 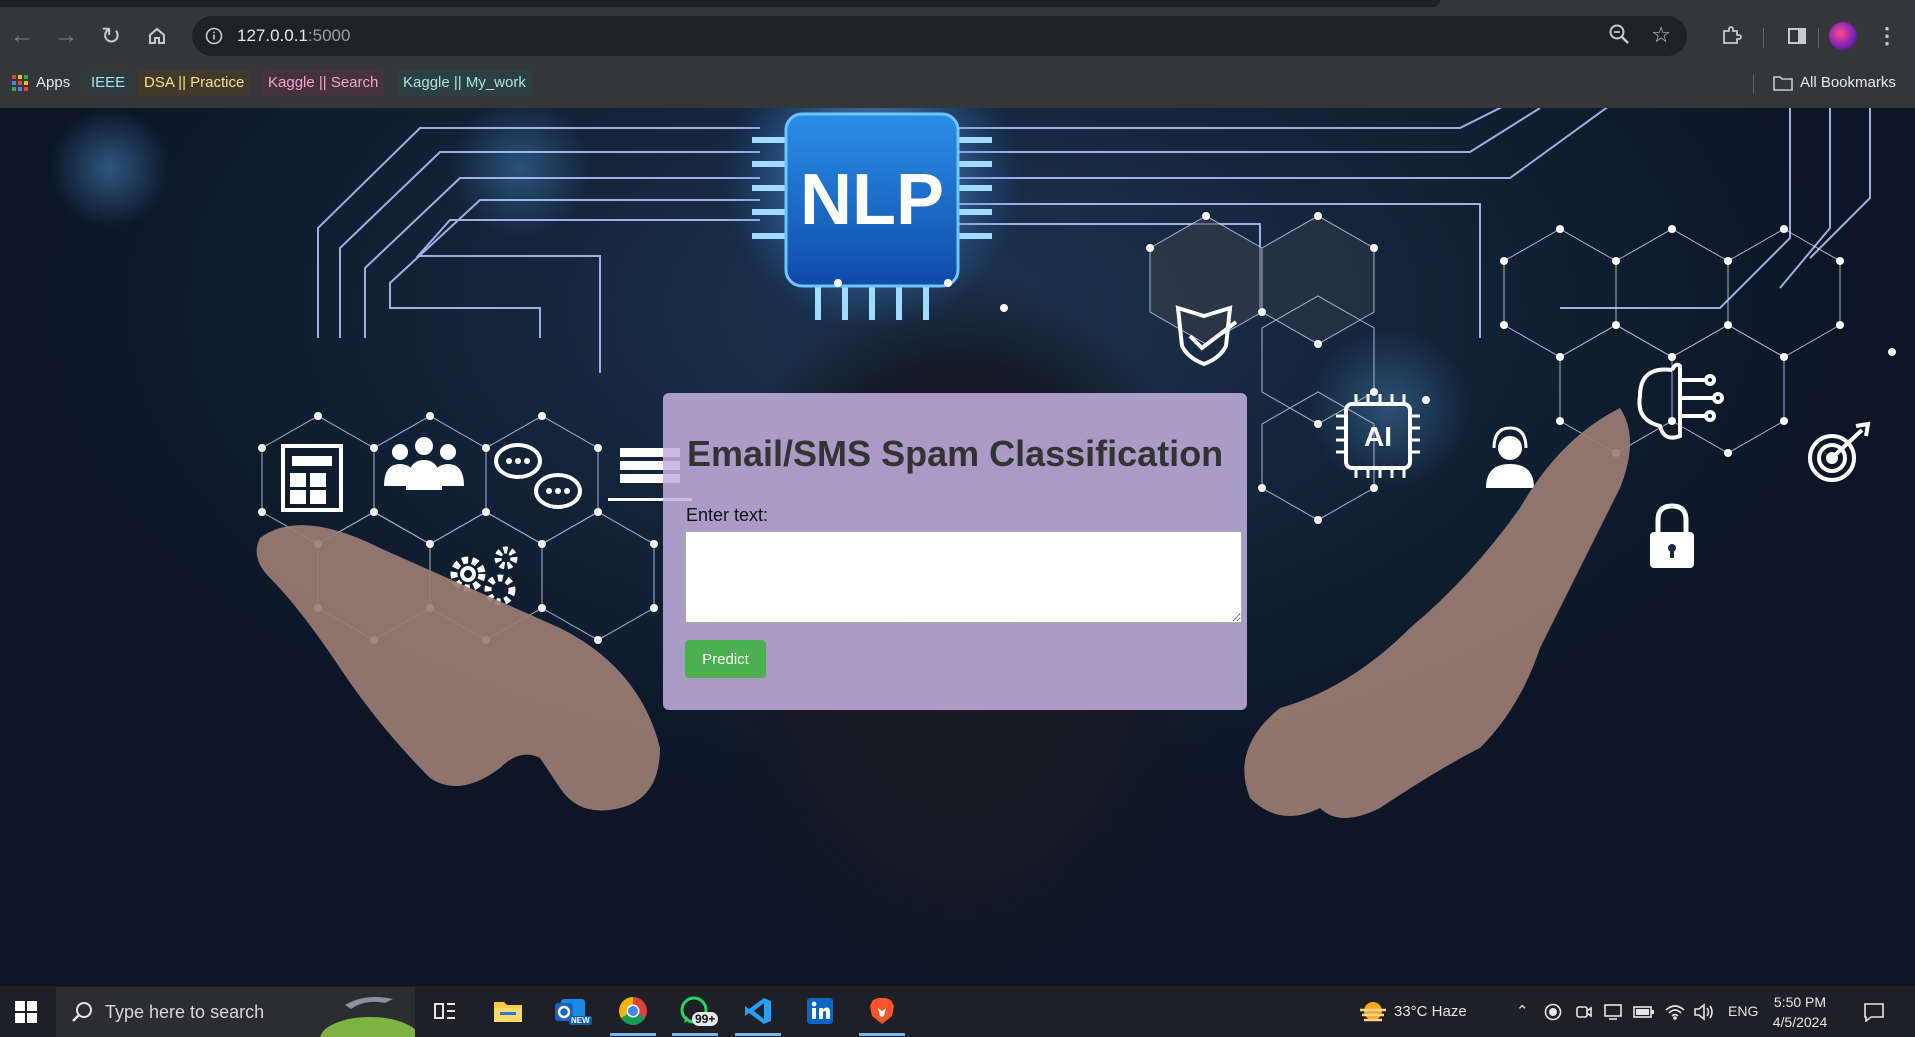 I want to click on bookmark-label: IEEE, so click(x=108, y=82).